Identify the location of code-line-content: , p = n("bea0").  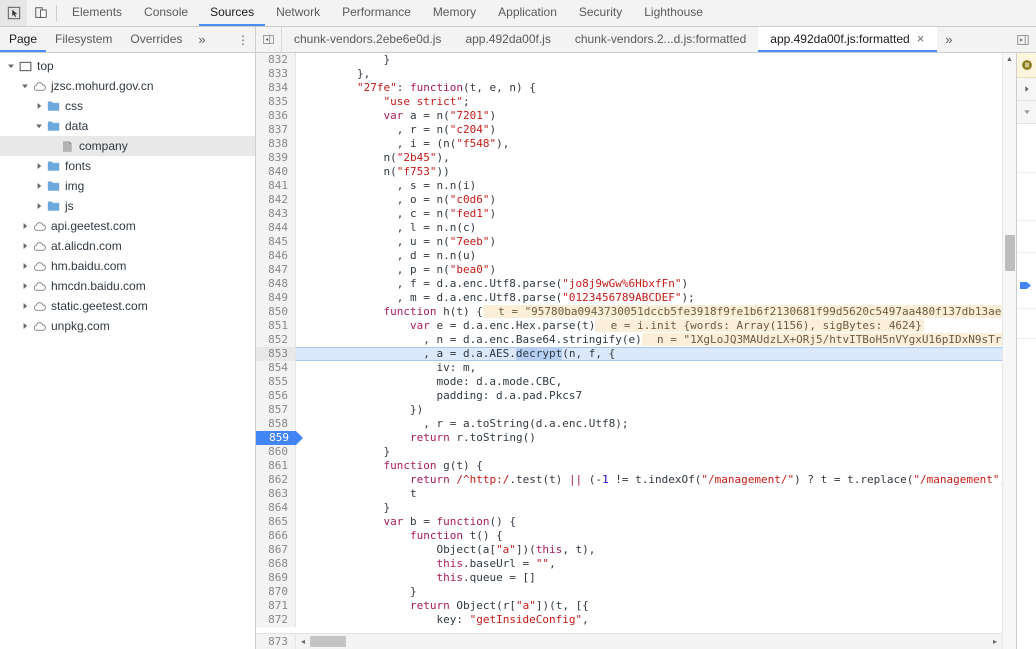
(649, 270).